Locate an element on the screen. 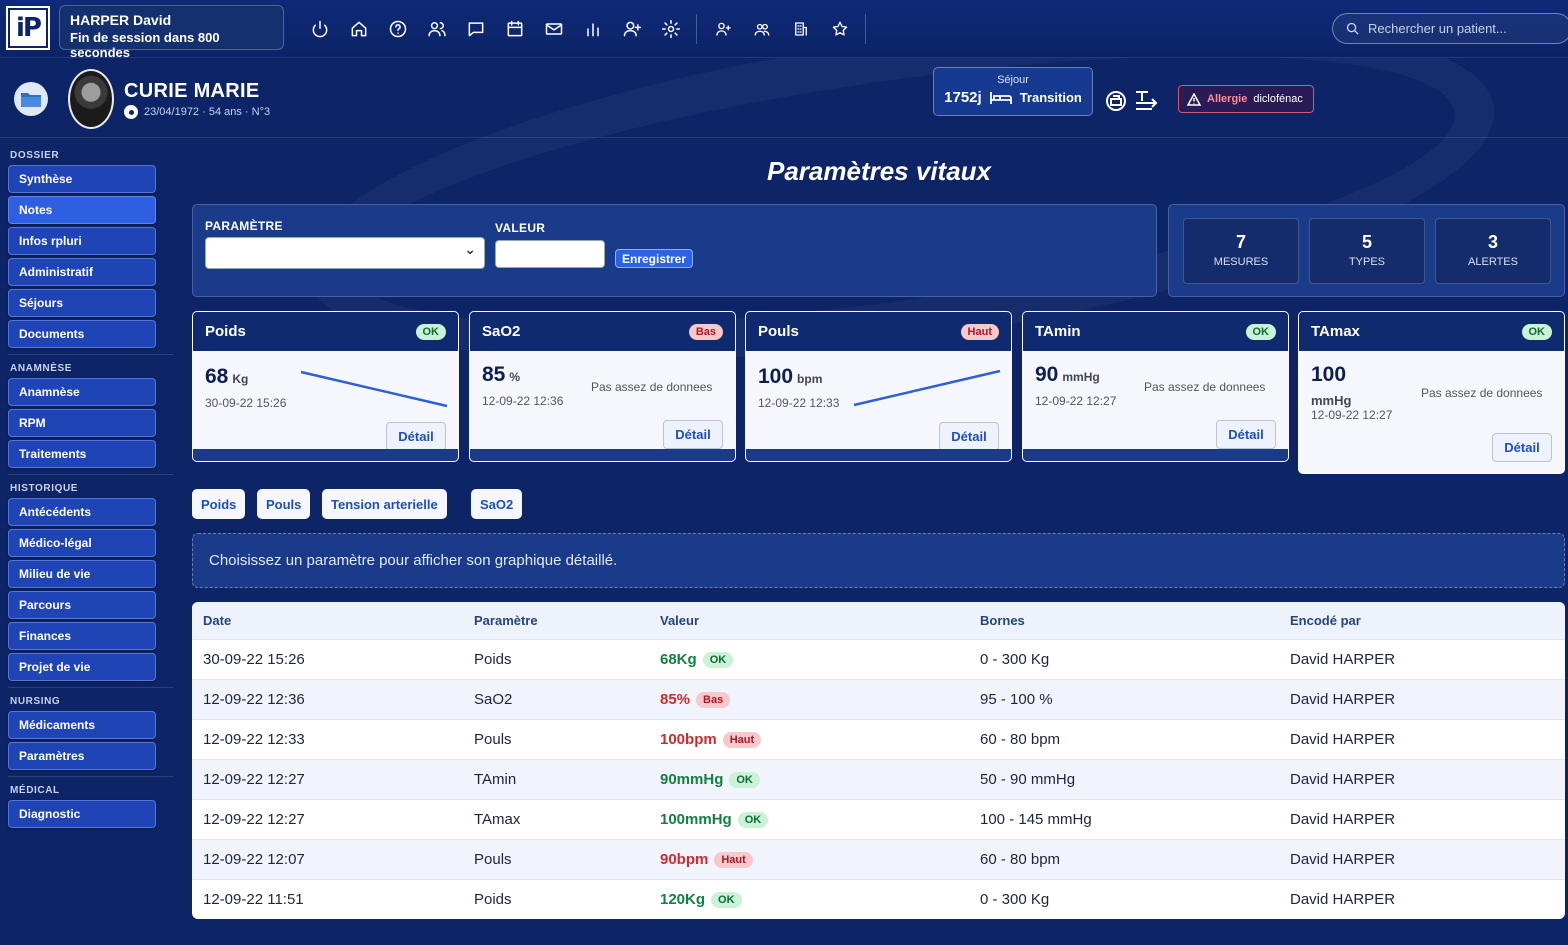 The image size is (1568, 945). sidebar-item-synthese: Synthèse is located at coordinates (82, 179).